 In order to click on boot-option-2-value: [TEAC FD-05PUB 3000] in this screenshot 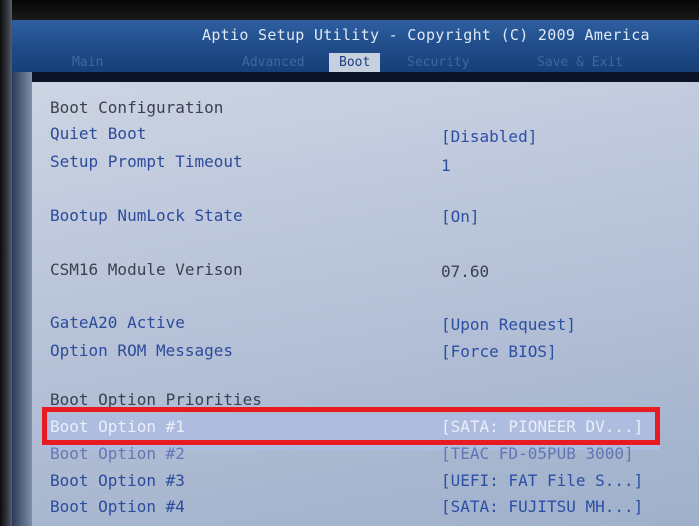, I will do `click(537, 453)`.